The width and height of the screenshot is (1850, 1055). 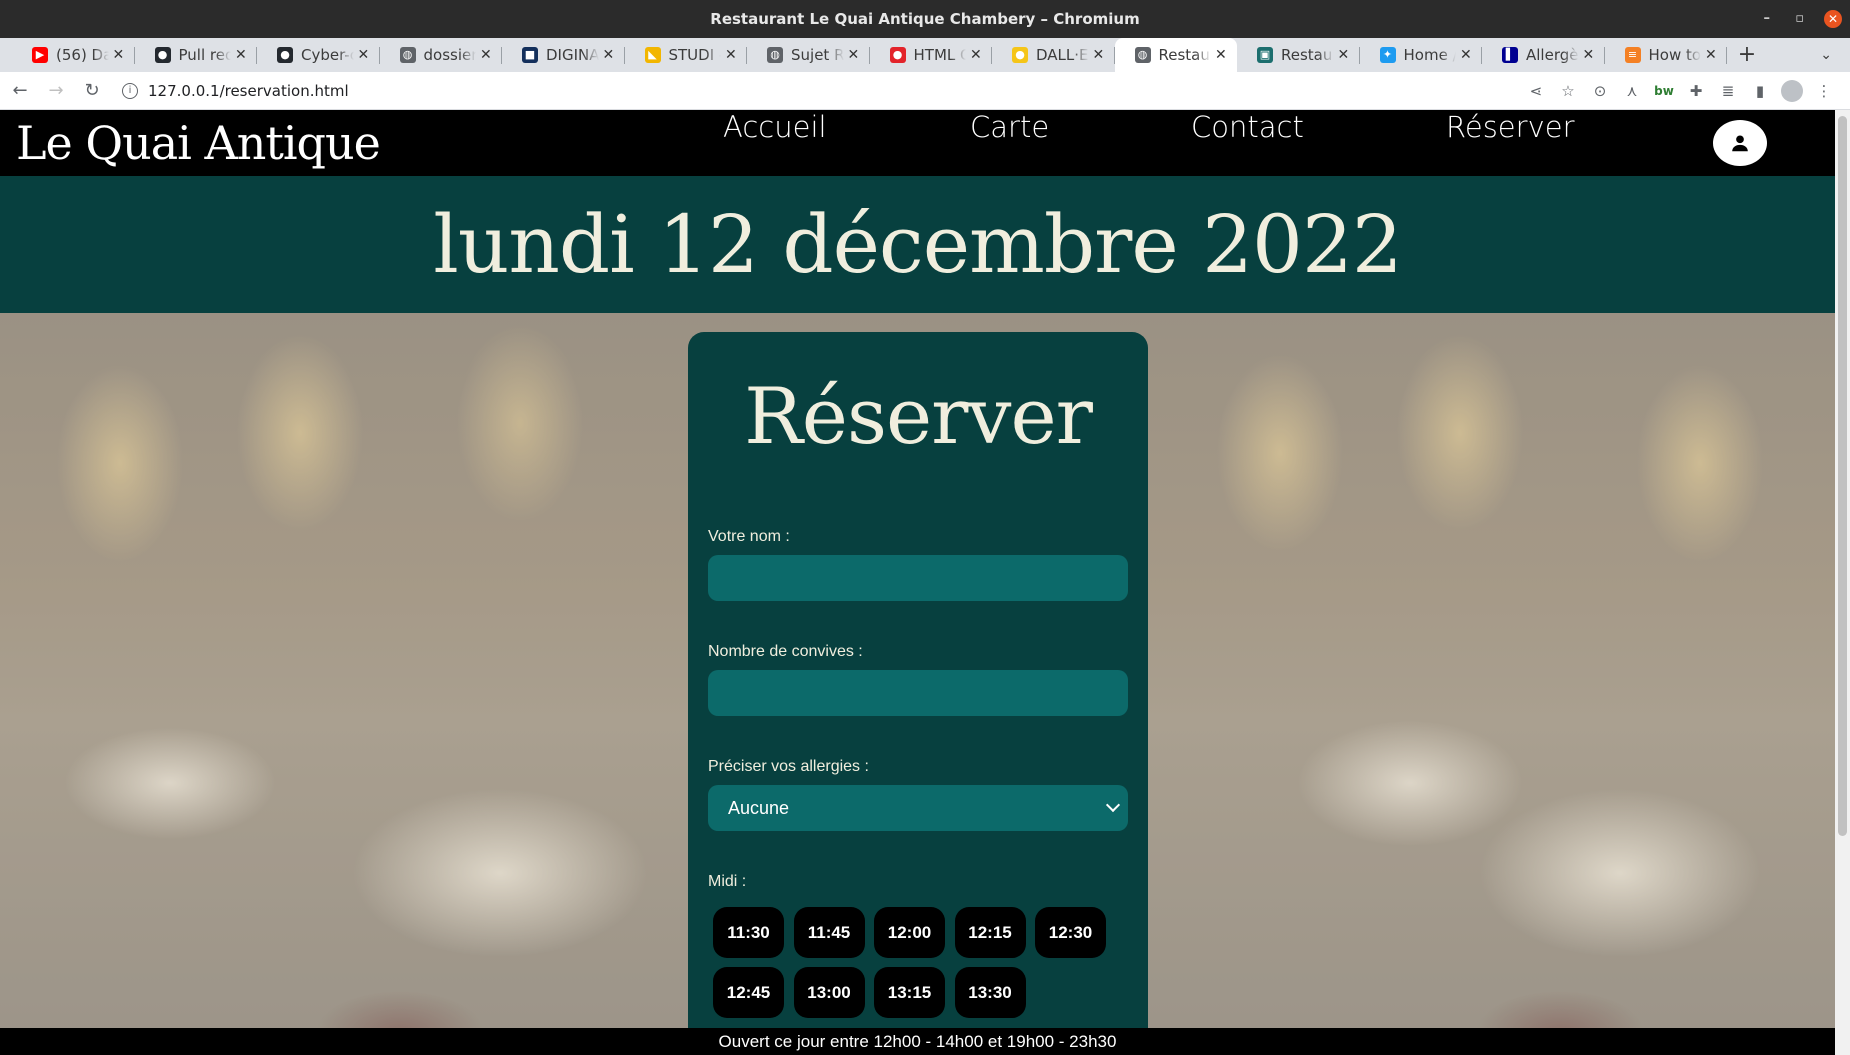 I want to click on scrollbar-thumb, so click(x=1842, y=476).